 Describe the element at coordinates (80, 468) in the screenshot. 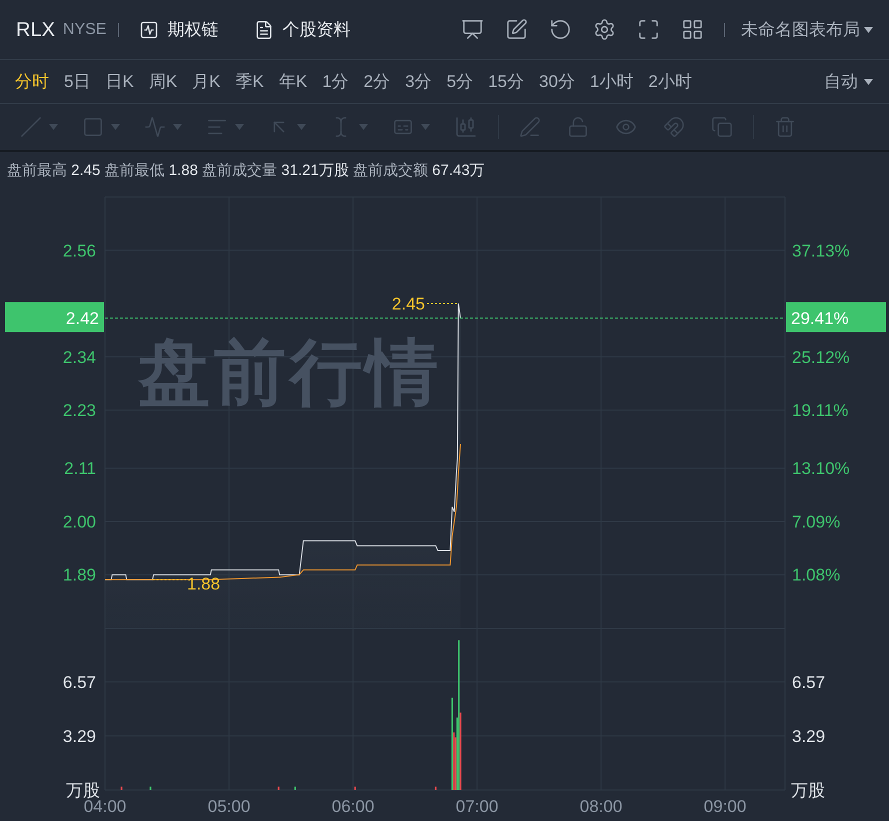

I see `price-axis-label: 2.11` at that location.